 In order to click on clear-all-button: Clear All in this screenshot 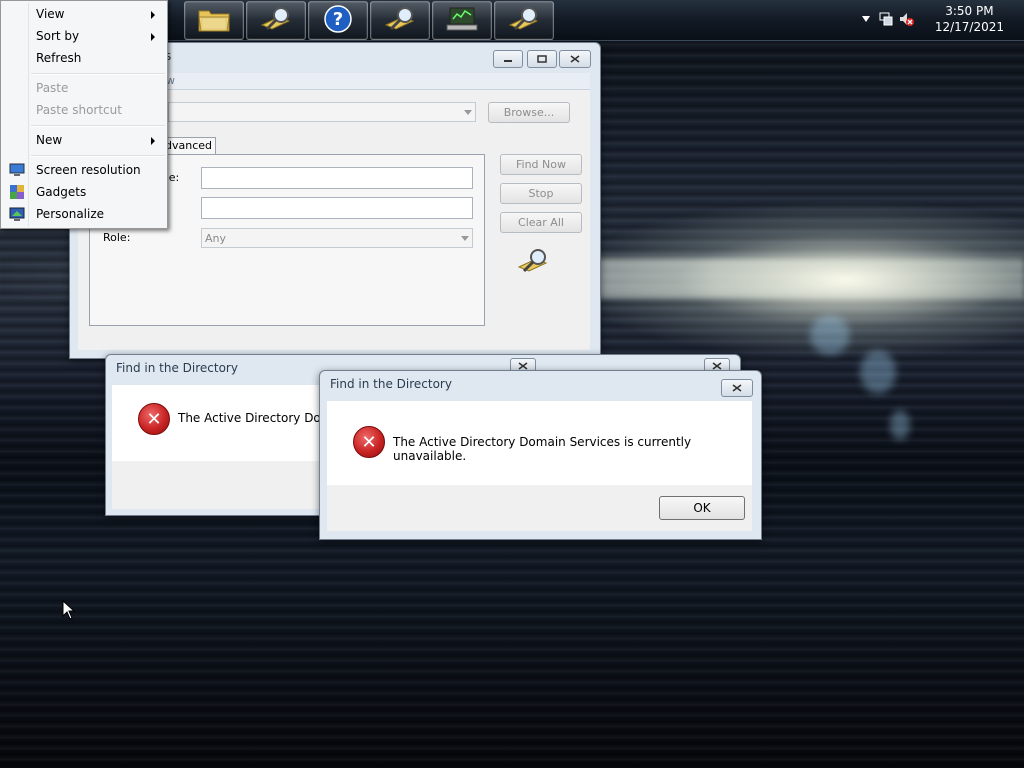, I will do `click(541, 222)`.